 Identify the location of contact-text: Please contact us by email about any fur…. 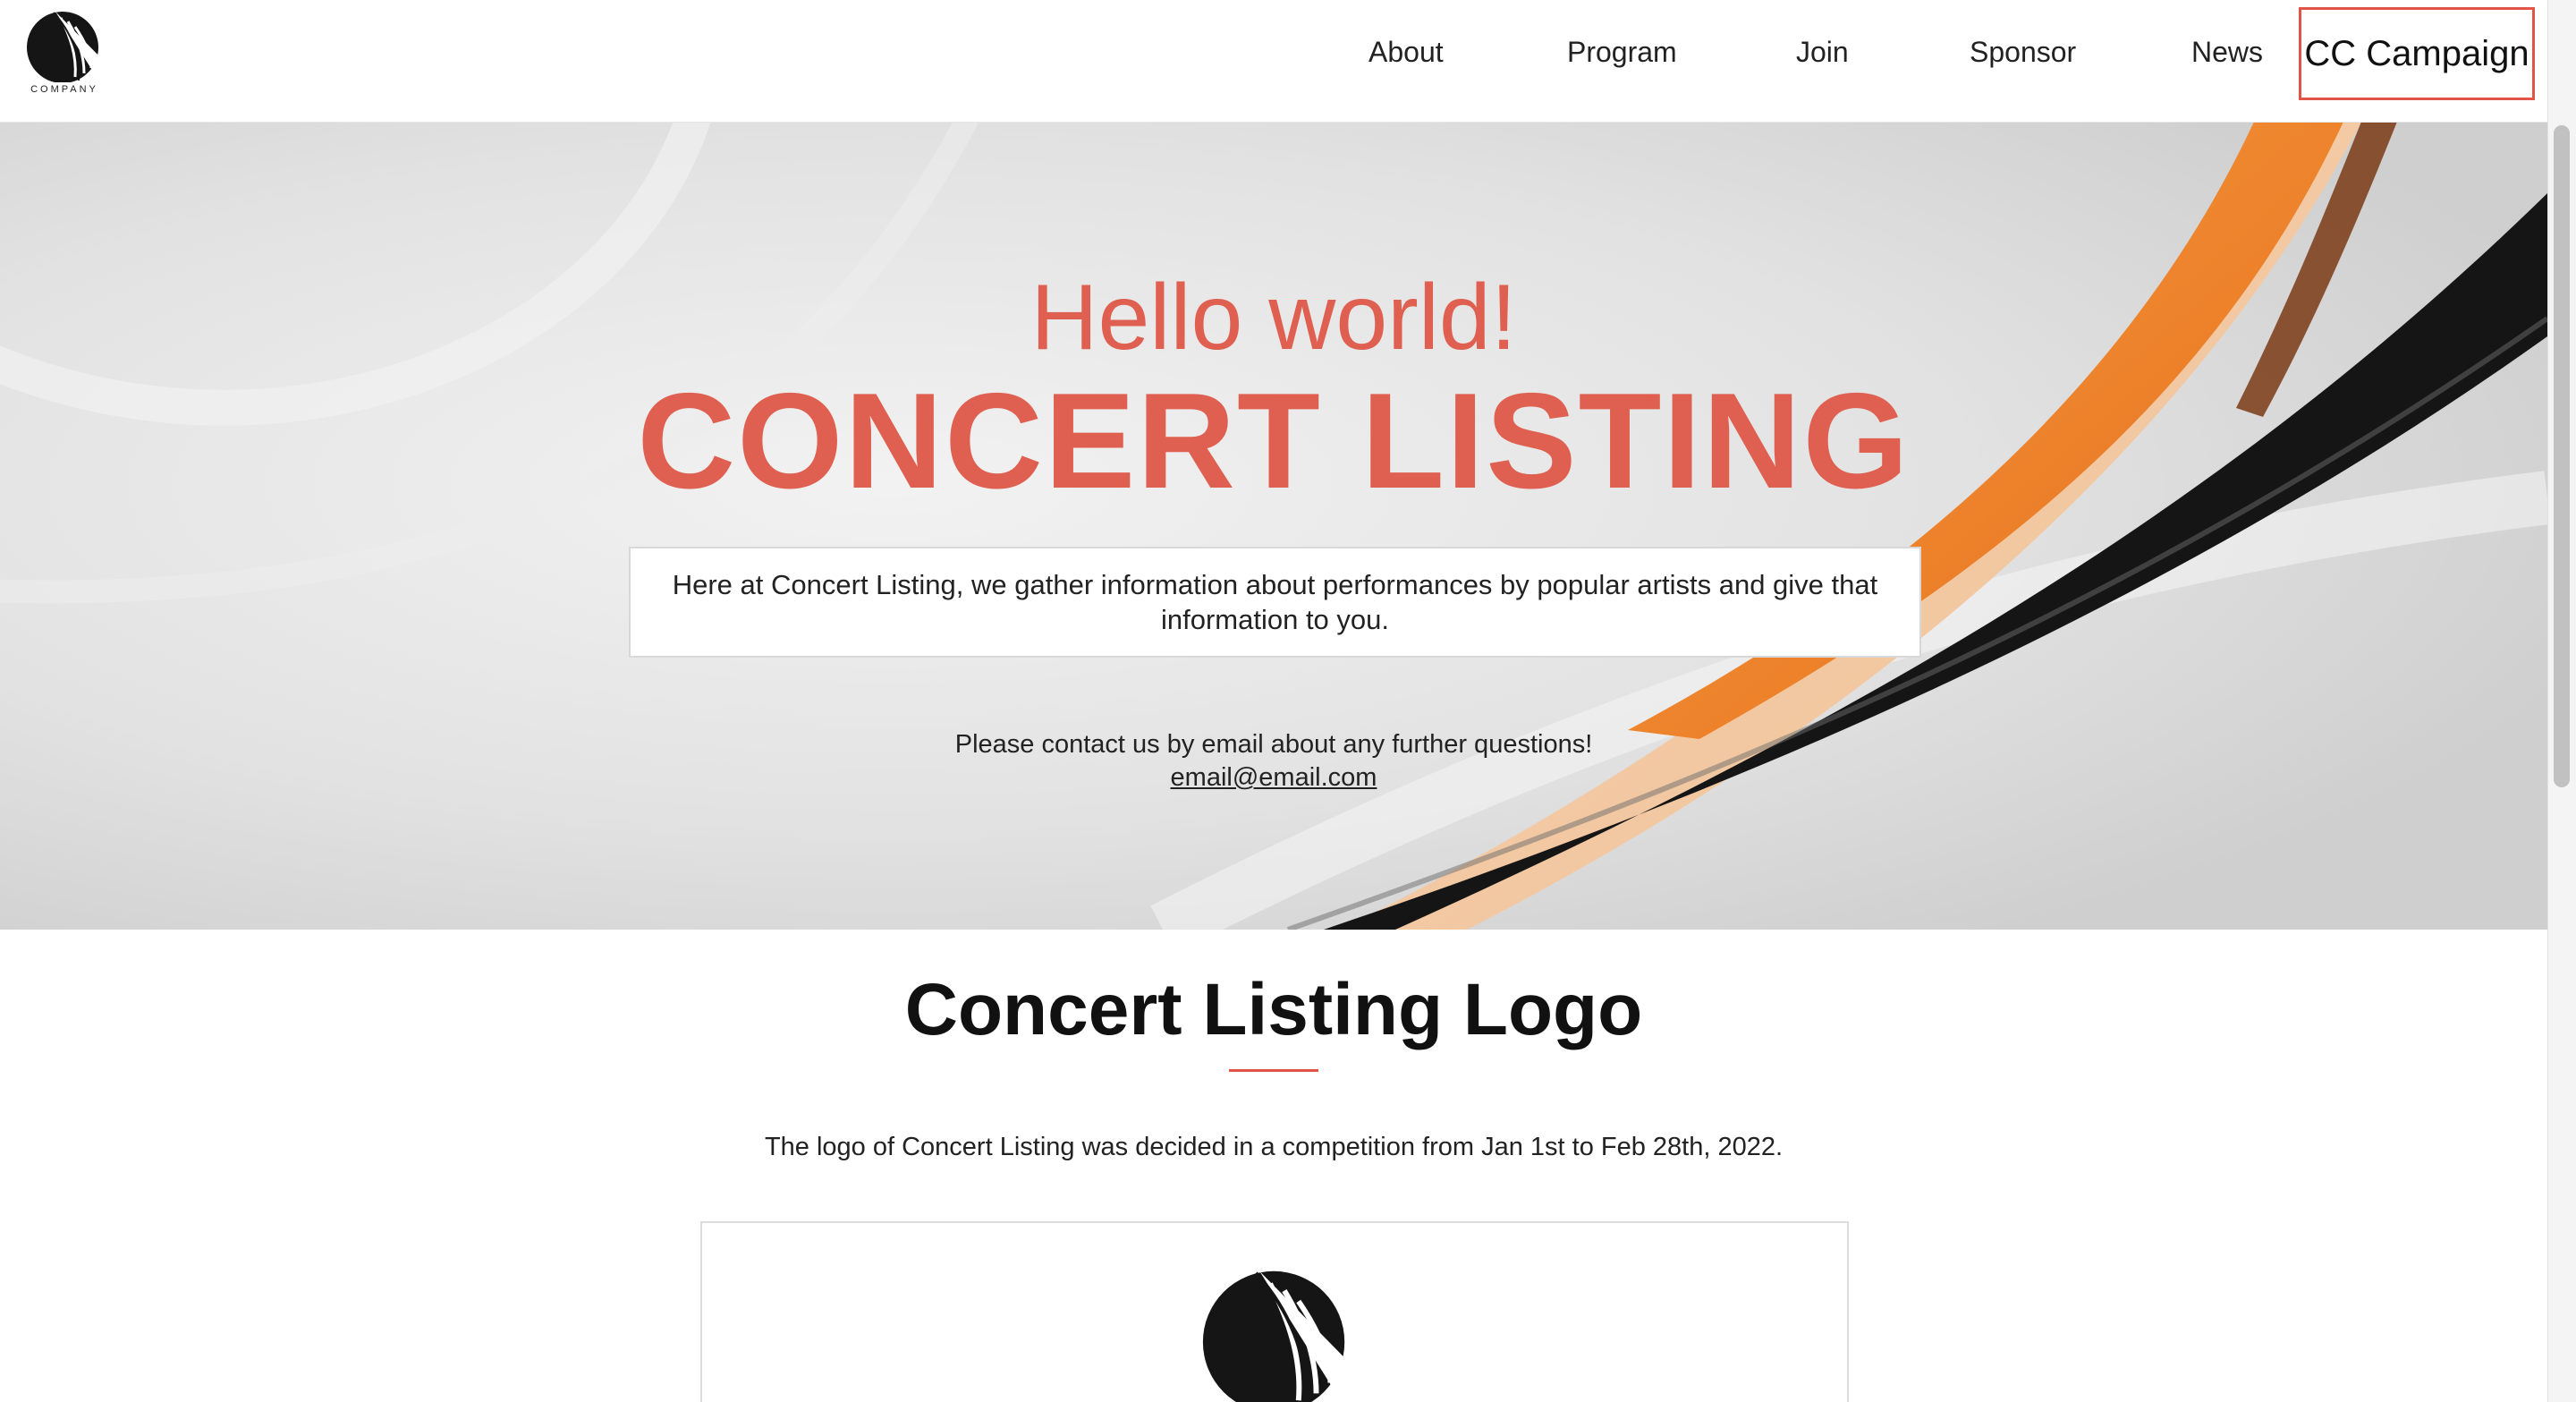
(1273, 745).